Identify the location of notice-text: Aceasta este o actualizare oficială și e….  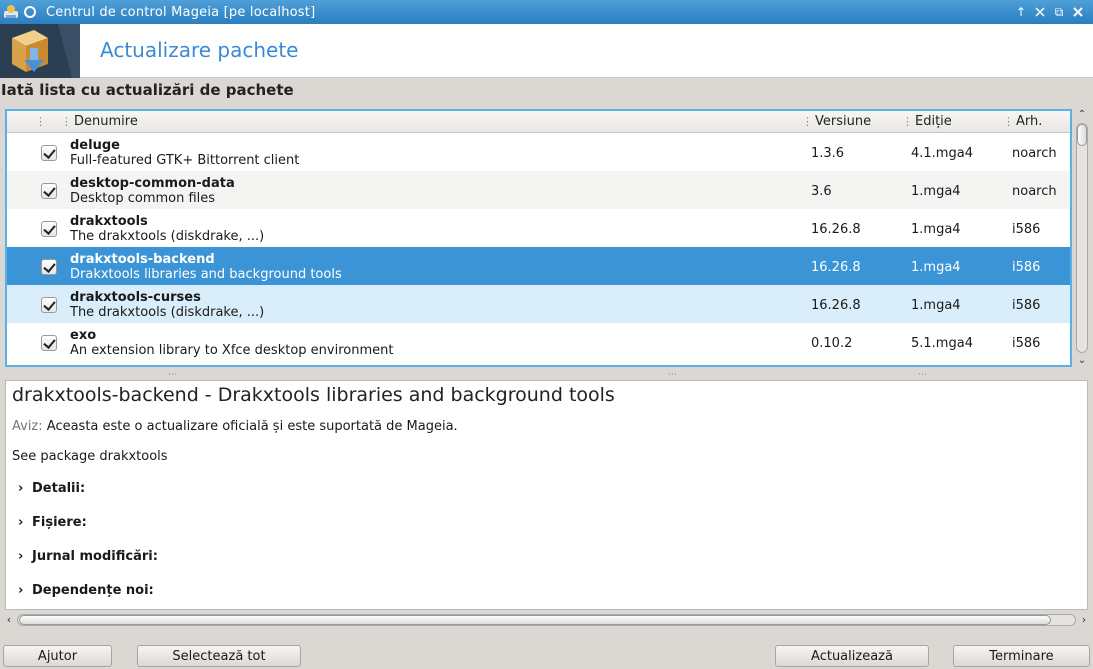
(252, 426).